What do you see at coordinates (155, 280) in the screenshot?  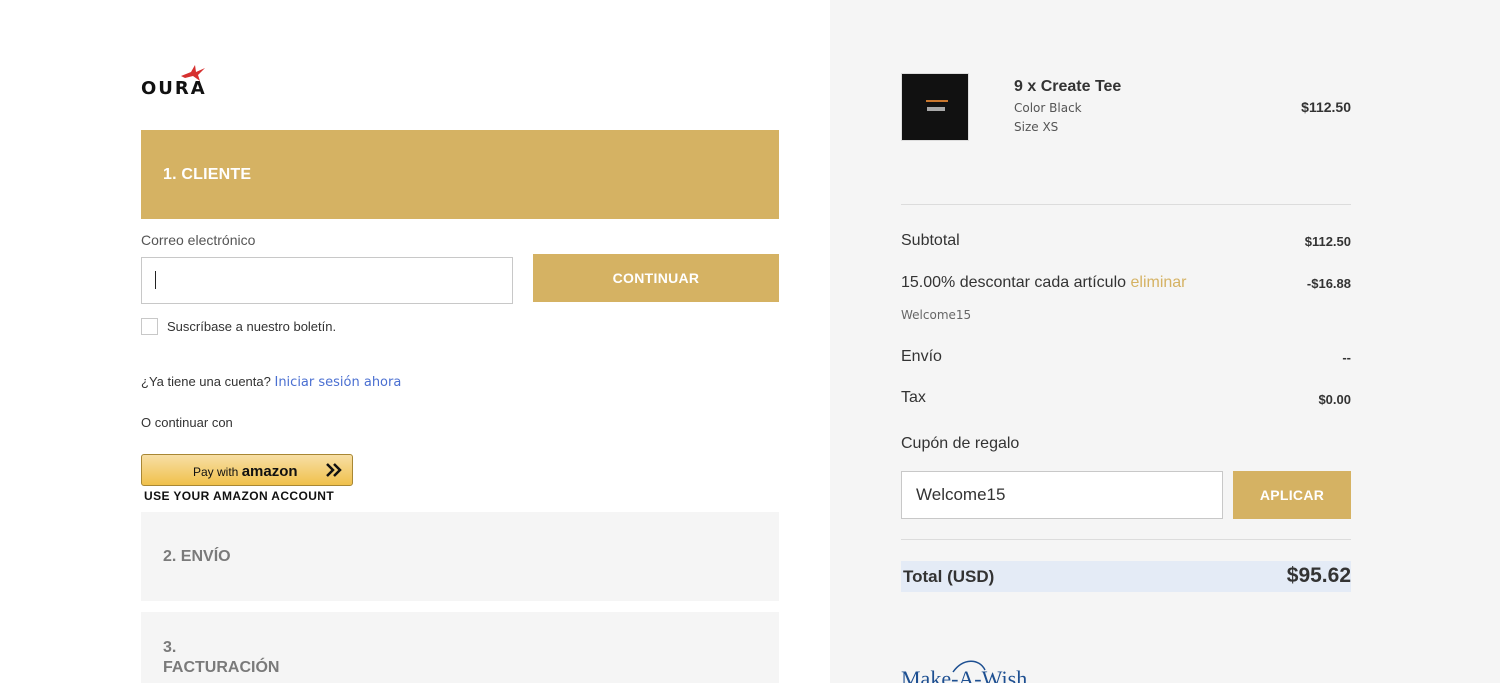 I see `text-caret` at bounding box center [155, 280].